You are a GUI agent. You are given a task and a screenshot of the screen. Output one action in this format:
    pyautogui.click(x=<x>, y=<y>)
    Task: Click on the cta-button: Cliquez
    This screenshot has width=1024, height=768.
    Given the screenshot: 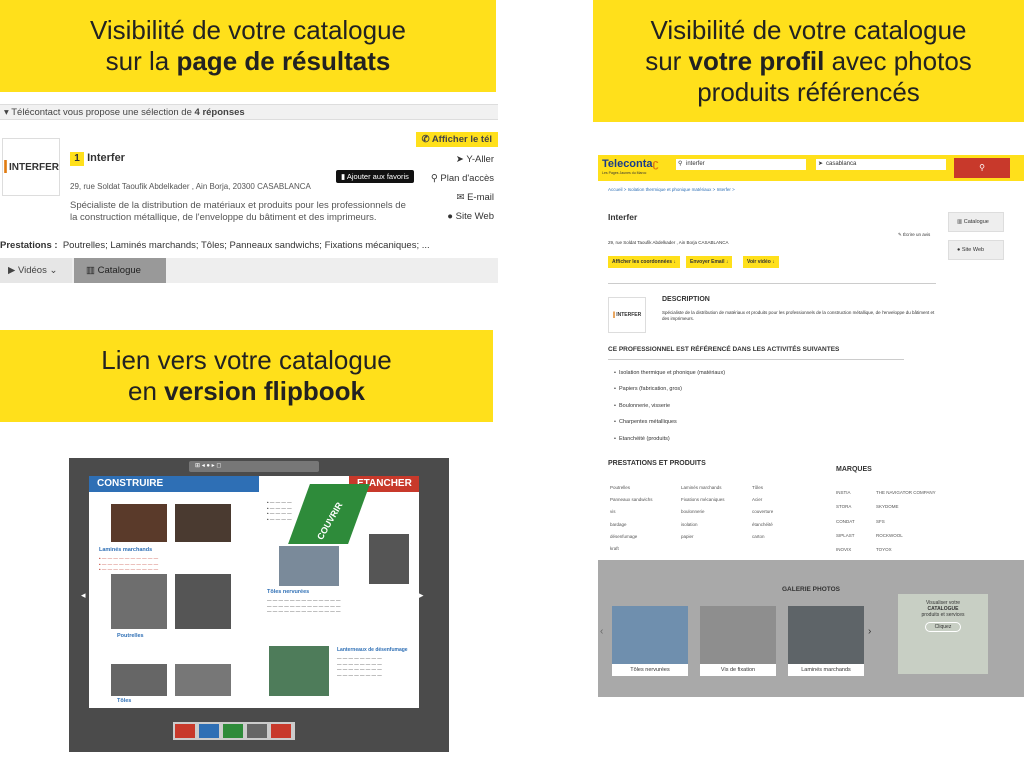 What is the action you would take?
    pyautogui.click(x=943, y=627)
    